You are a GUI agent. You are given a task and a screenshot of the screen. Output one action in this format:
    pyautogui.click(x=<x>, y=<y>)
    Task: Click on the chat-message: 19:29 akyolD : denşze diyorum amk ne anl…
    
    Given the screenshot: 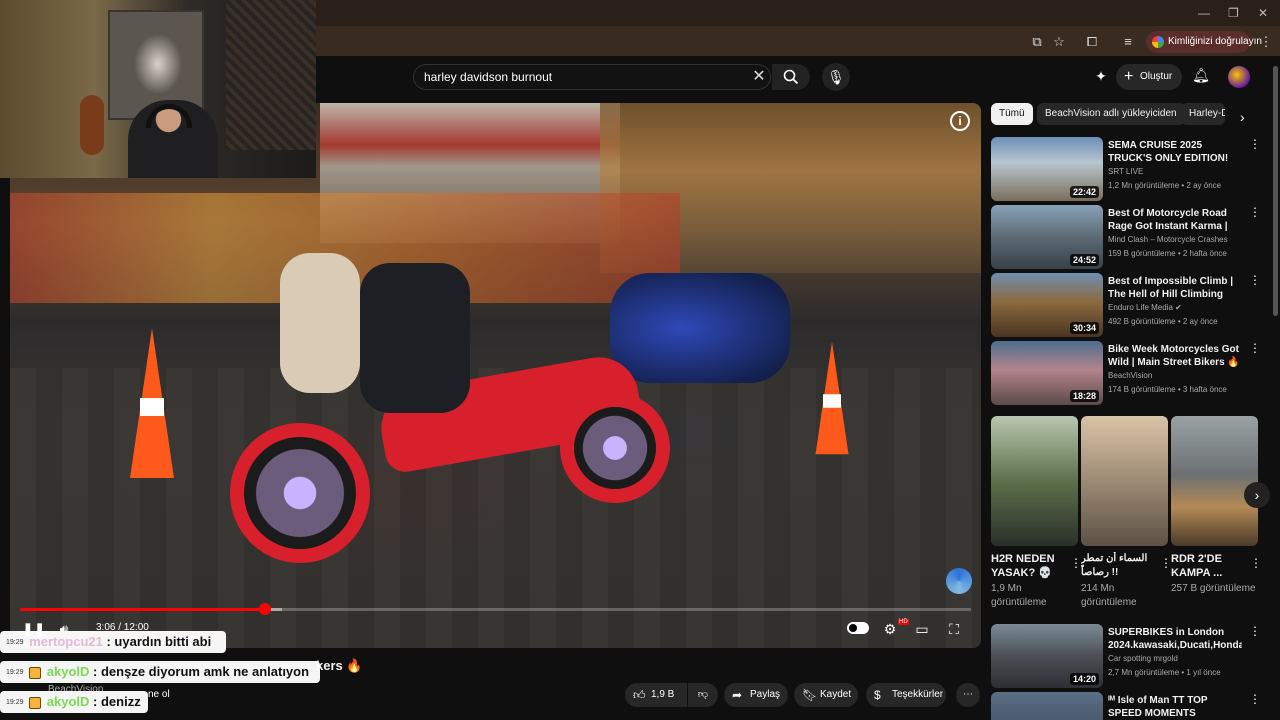 What is the action you would take?
    pyautogui.click(x=160, y=672)
    